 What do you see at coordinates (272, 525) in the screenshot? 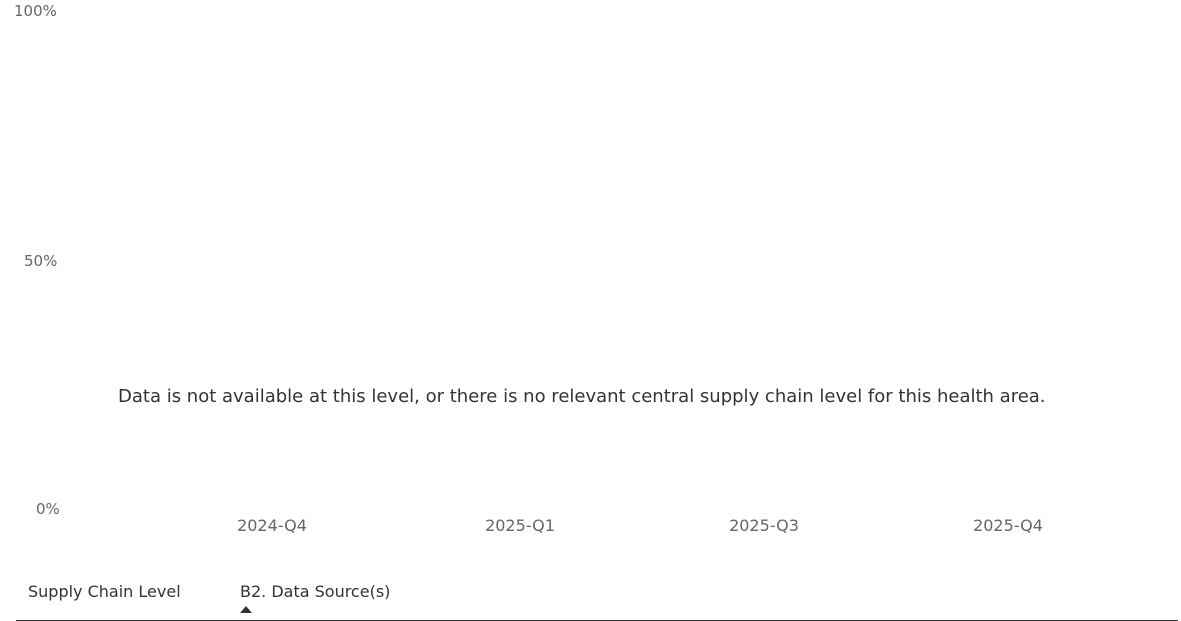
I see `x-tick-label: 2024-Q4` at bounding box center [272, 525].